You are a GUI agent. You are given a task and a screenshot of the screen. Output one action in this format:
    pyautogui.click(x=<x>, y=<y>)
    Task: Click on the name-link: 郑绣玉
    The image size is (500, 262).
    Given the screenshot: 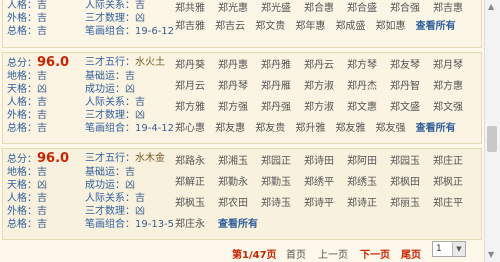 What is the action you would take?
    pyautogui.click(x=368, y=183)
    